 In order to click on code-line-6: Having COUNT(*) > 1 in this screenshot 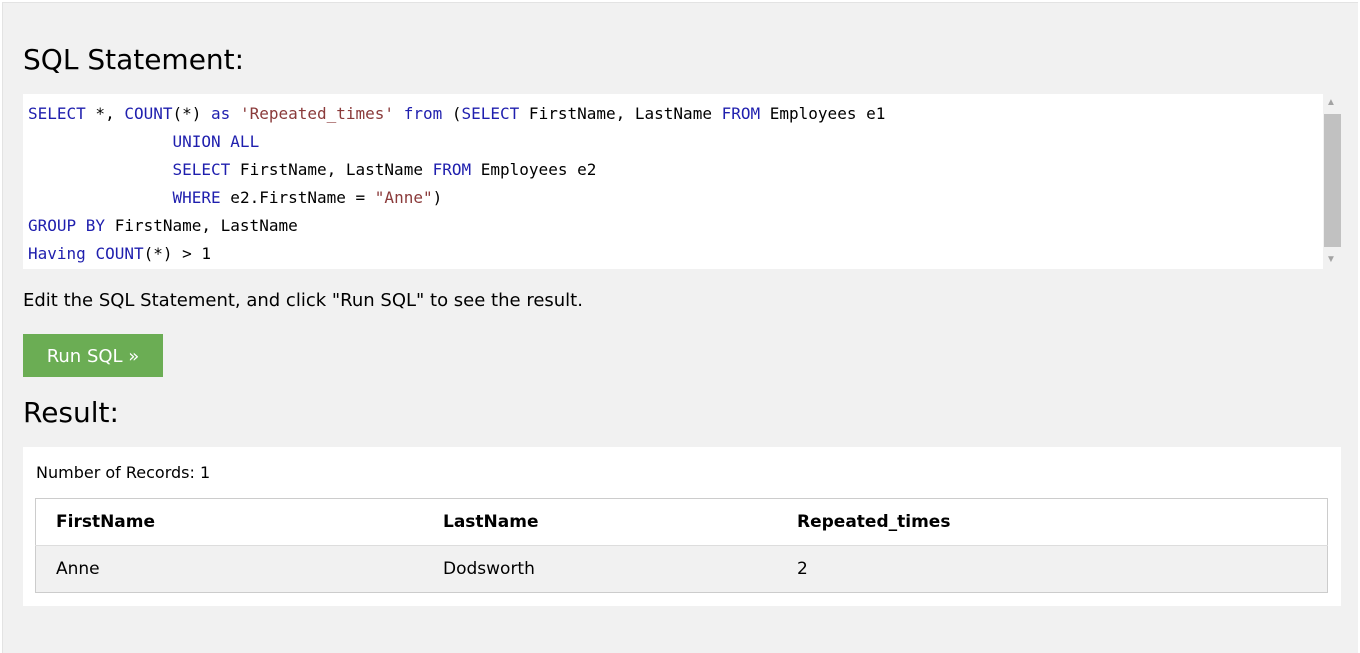, I will do `click(120, 253)`.